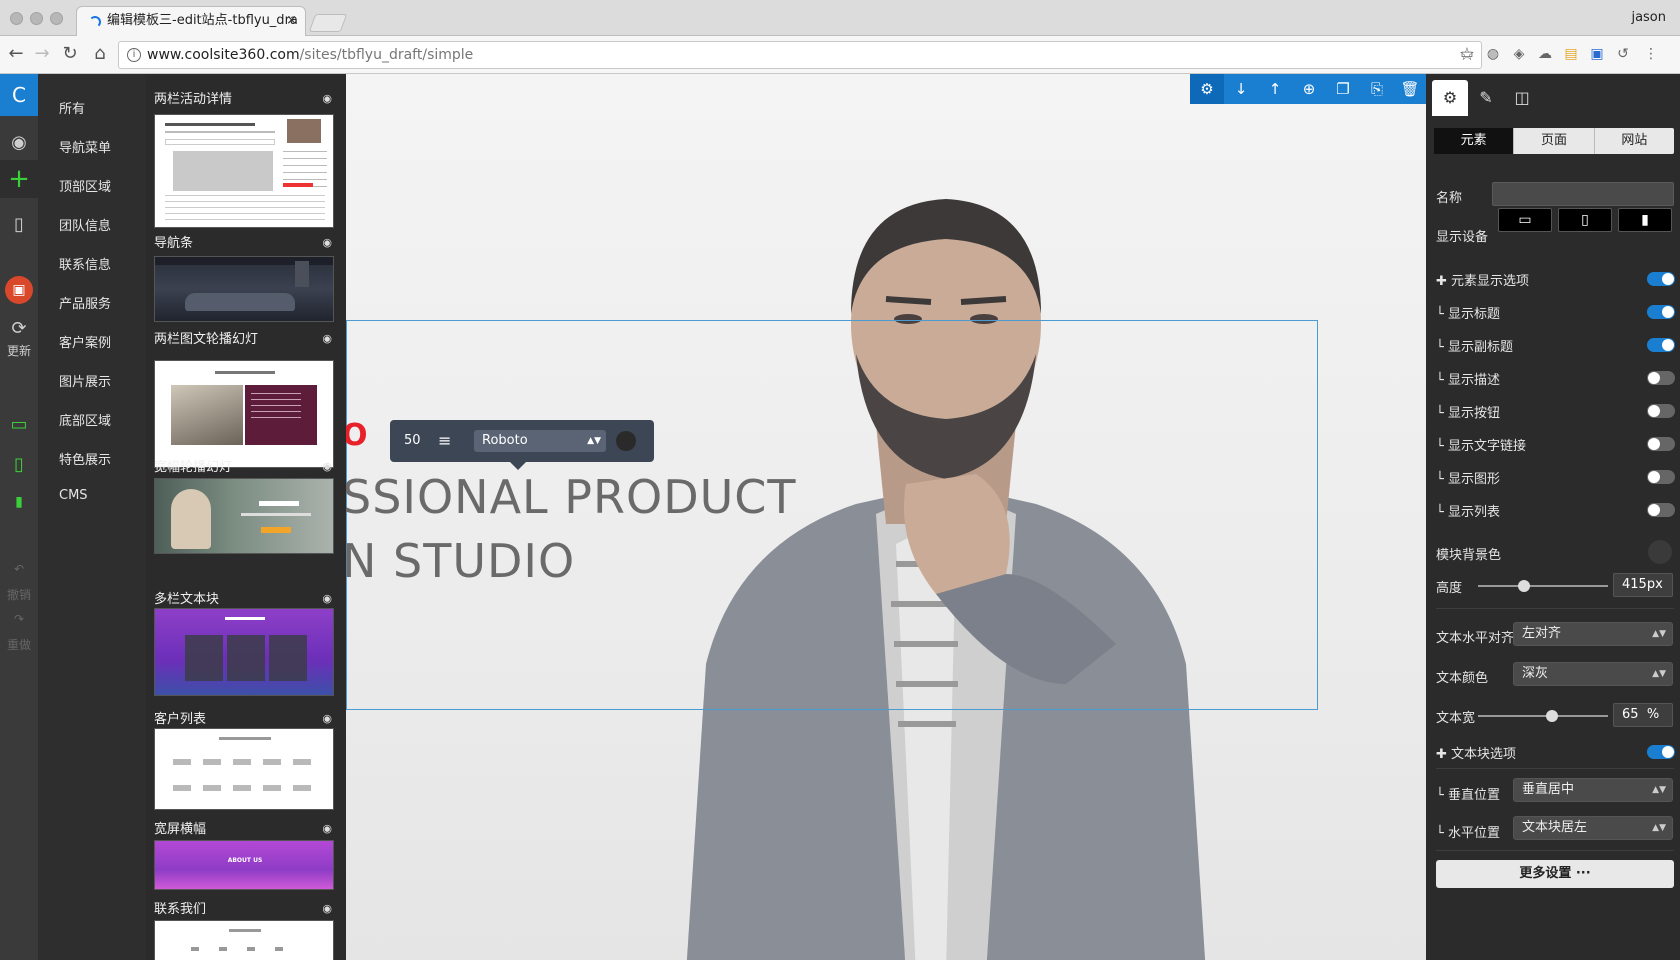 The height and width of the screenshot is (960, 1680). Describe the element at coordinates (85, 458) in the screenshot. I see `category-item: 特色展示` at that location.